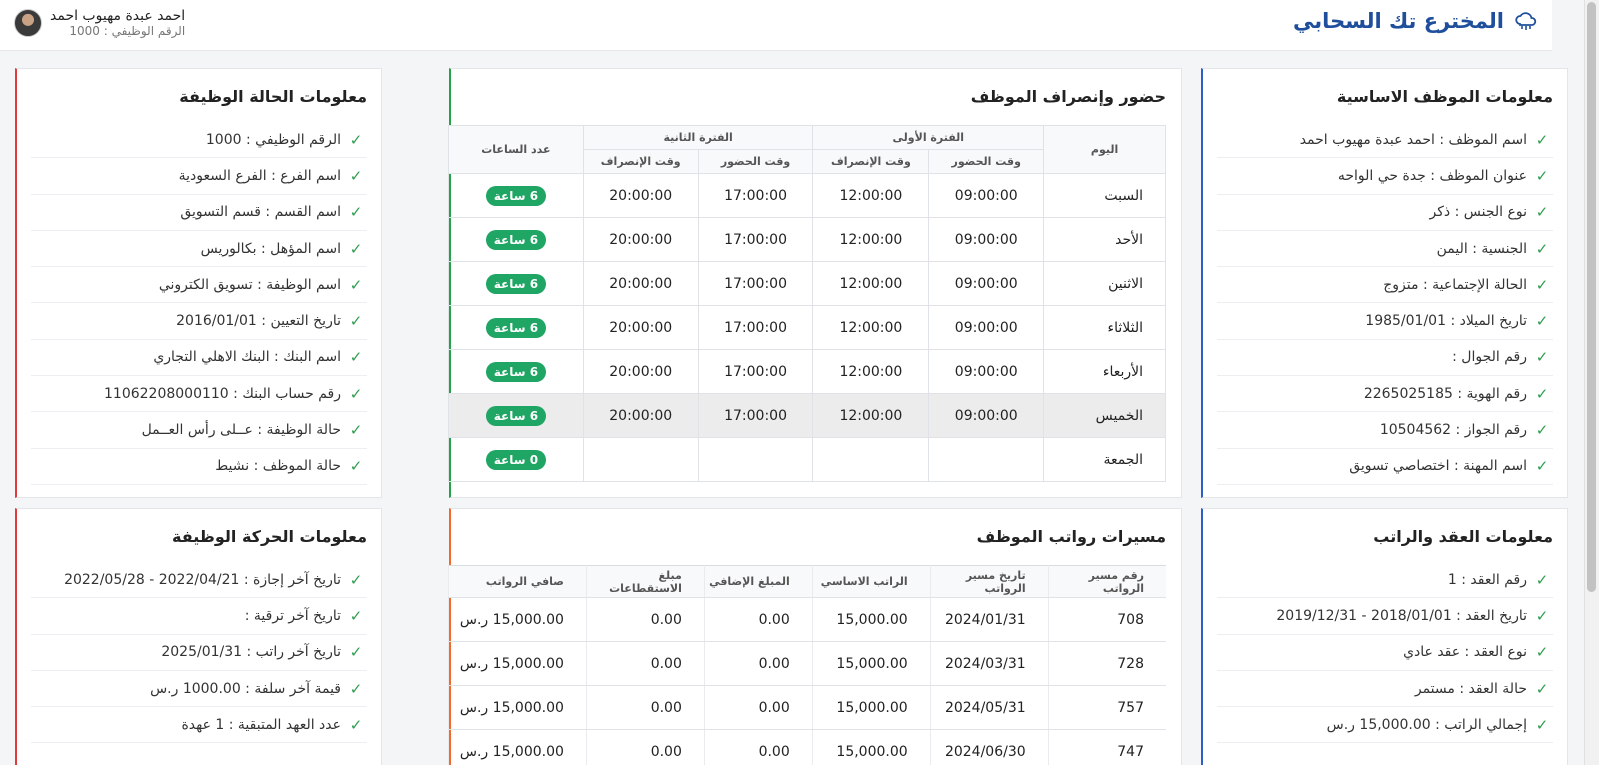  I want to click on info-item: ✓ رقم الجواز : 10504562, so click(1385, 430).